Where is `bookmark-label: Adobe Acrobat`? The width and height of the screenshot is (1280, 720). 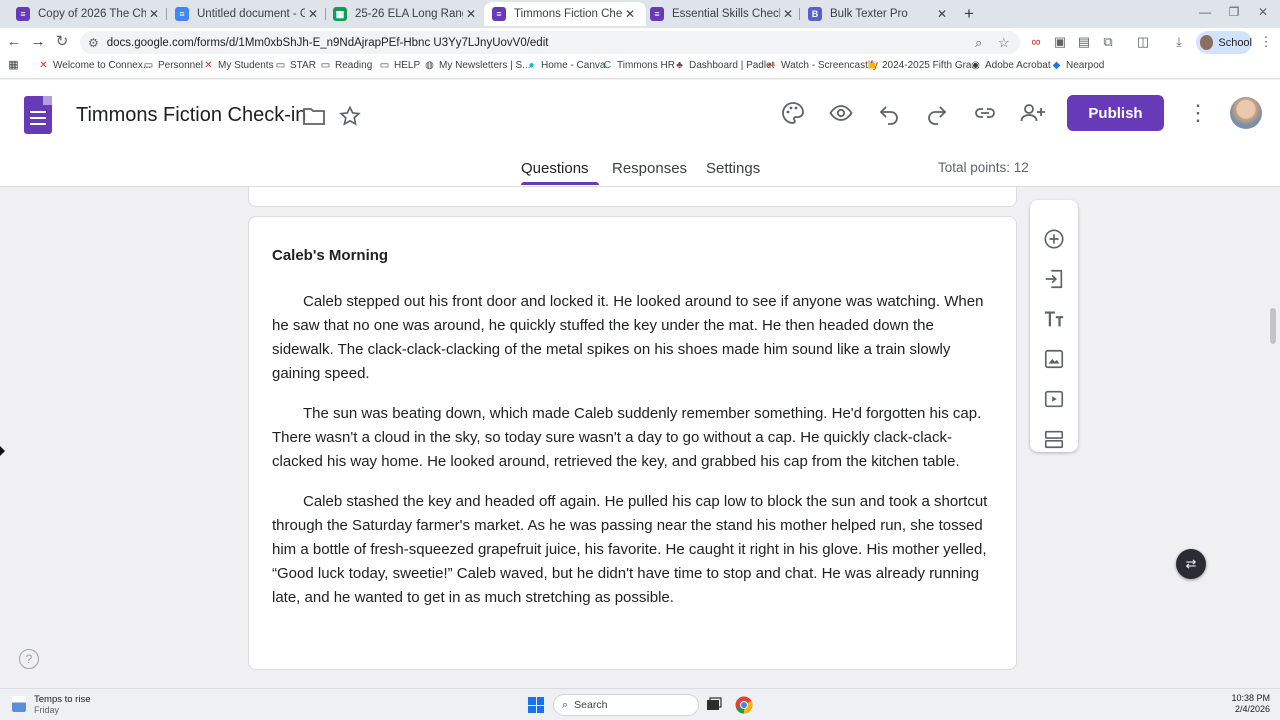
bookmark-label: Adobe Acrobat is located at coordinates (1018, 65).